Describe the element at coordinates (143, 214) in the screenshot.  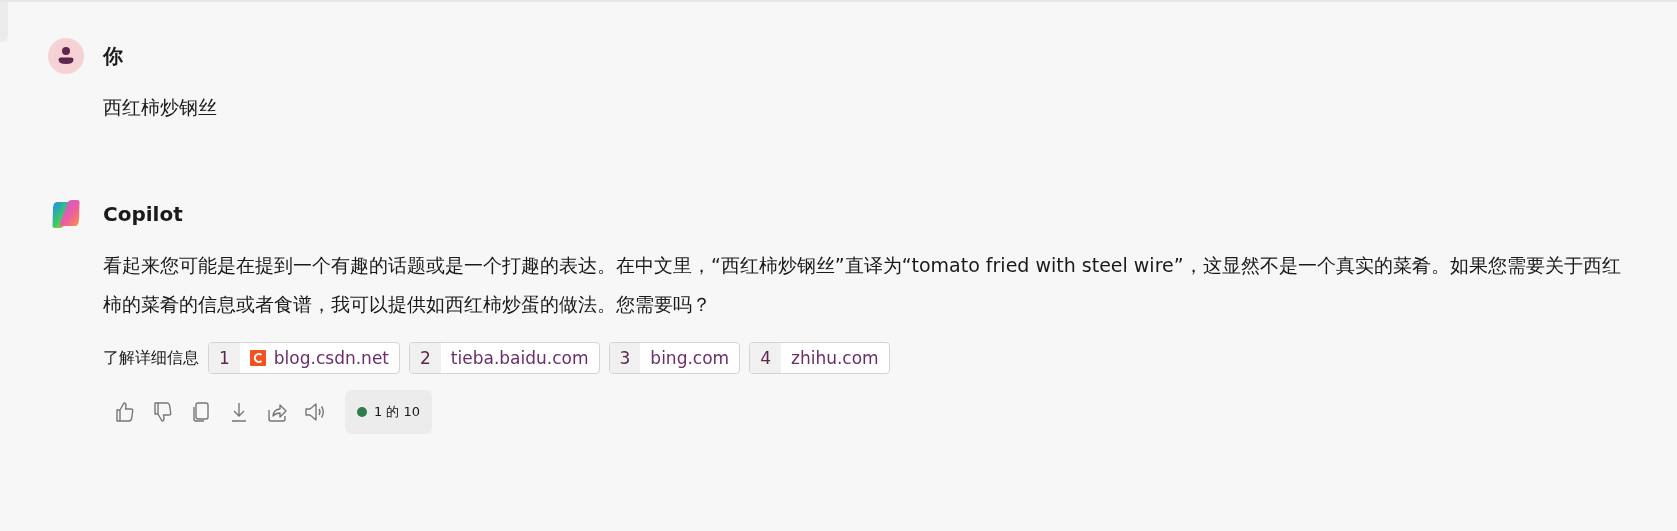
I see `author-name: Copilot` at that location.